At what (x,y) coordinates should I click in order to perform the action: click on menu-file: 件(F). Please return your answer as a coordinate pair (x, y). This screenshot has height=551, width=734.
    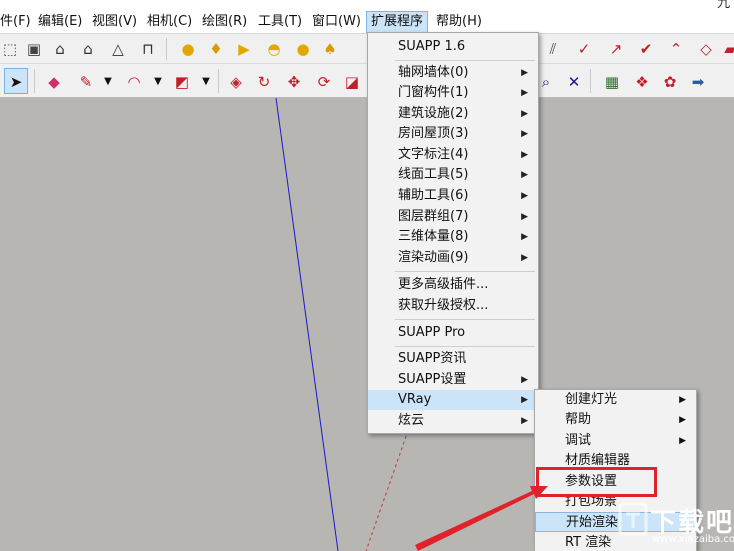
    Looking at the image, I should click on (17, 22).